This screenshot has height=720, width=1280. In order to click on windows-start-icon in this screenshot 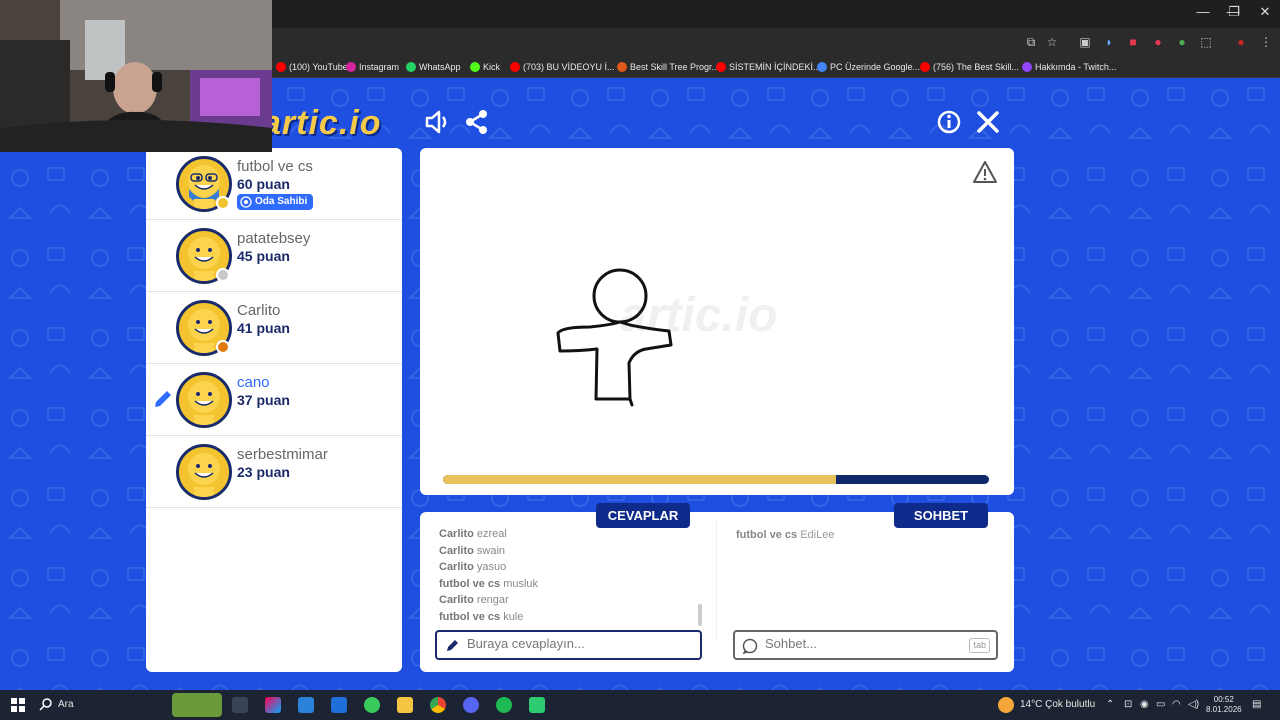, I will do `click(18, 705)`.